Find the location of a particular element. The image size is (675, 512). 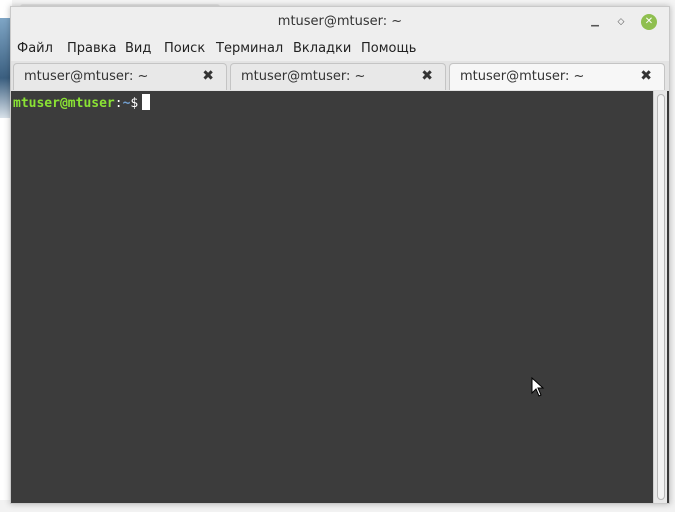

menu-terminal: Терминал is located at coordinates (249, 48).